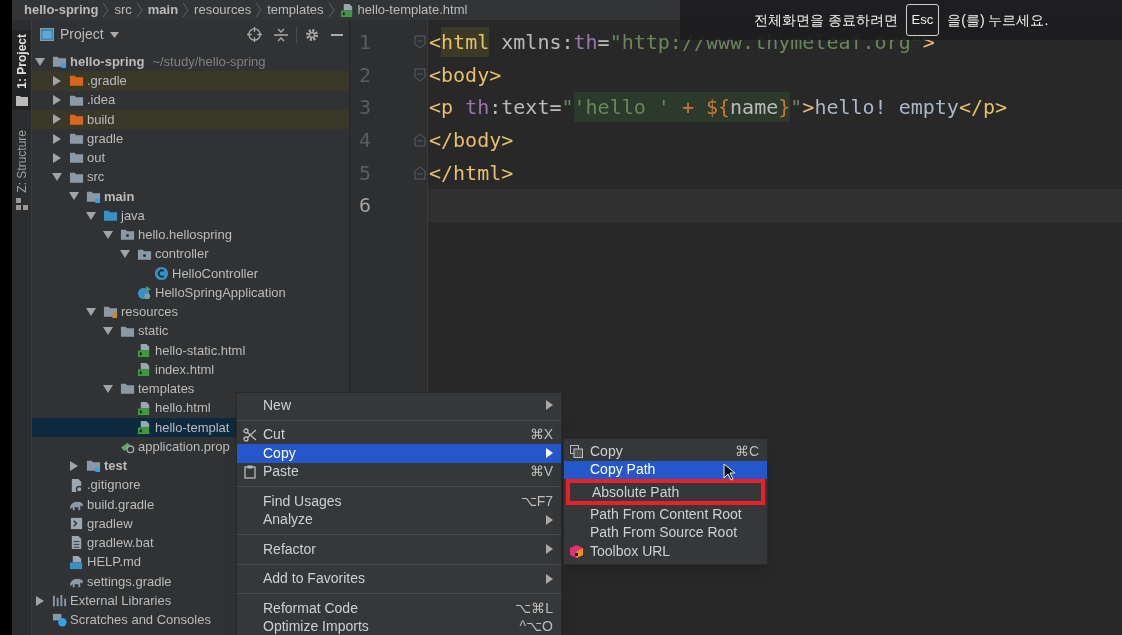  What do you see at coordinates (471, 141) in the screenshot?
I see `code-line: </body>` at bounding box center [471, 141].